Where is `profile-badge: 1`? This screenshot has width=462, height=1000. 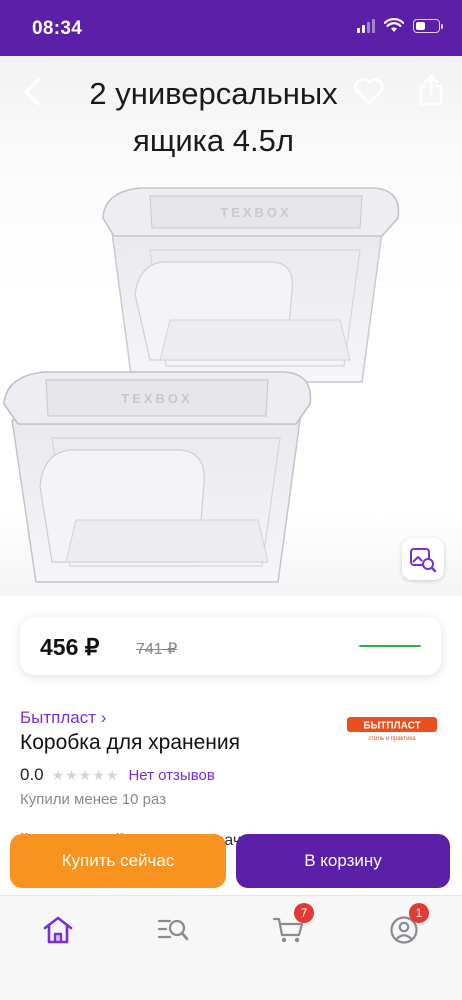 profile-badge: 1 is located at coordinates (419, 913).